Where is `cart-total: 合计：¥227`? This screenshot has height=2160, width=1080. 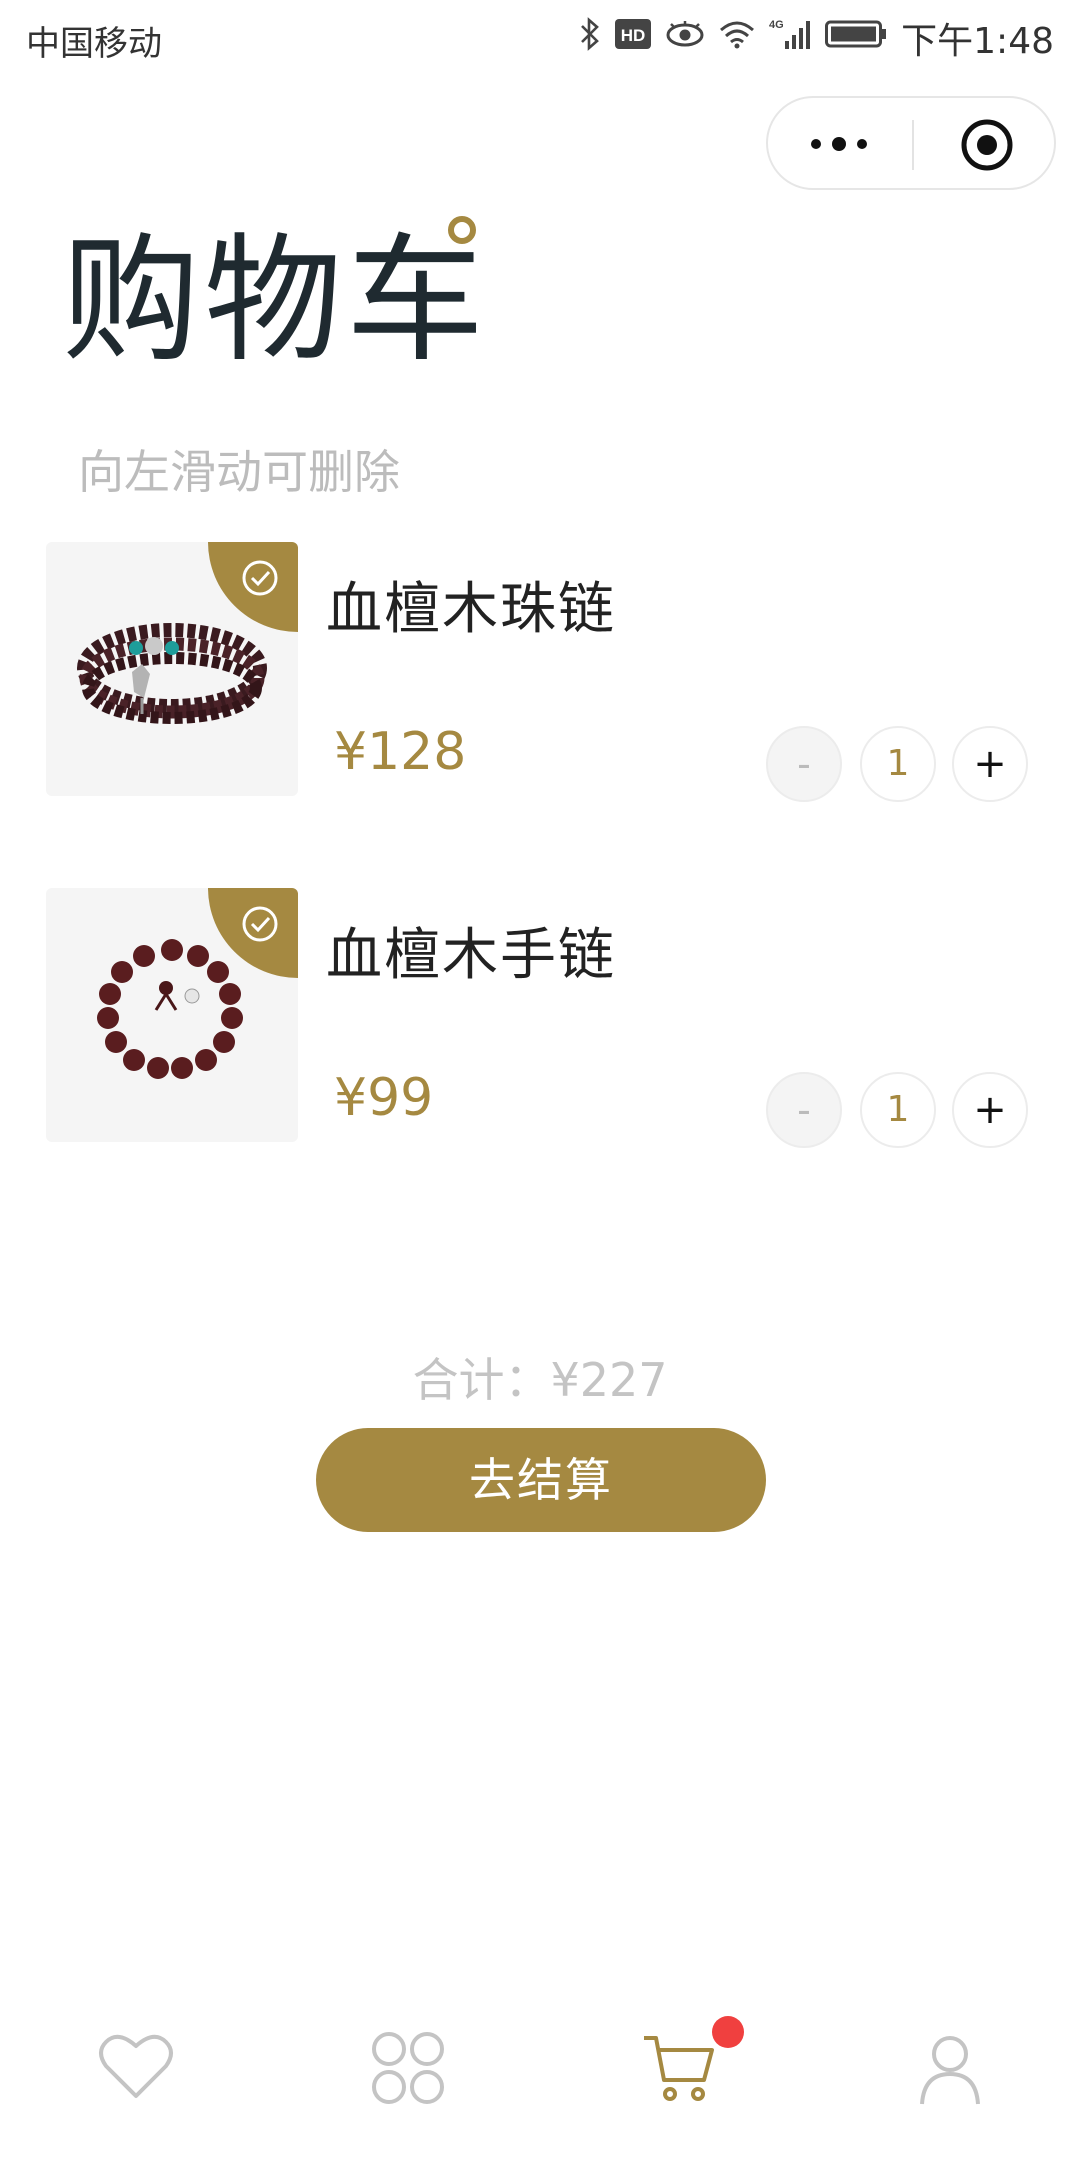
cart-total: 合计：¥227 is located at coordinates (540, 1380).